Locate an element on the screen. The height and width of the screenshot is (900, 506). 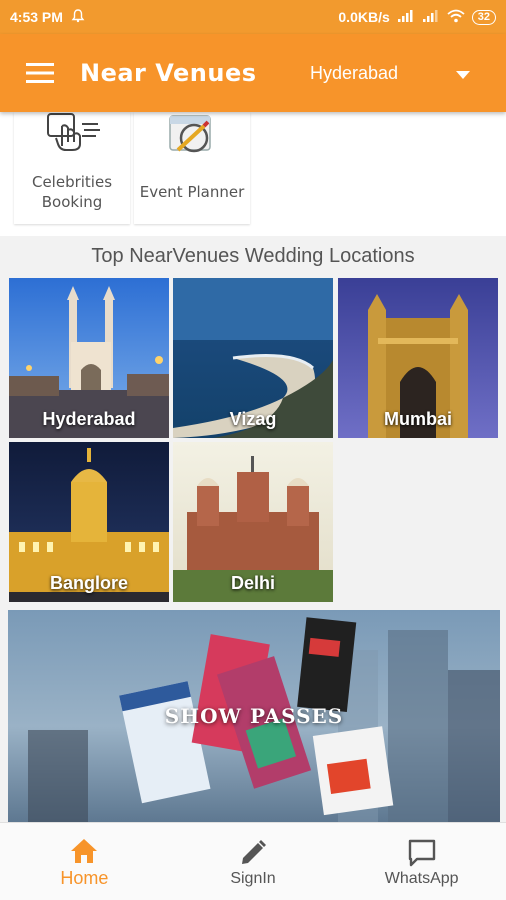
pencil-icon is located at coordinates (253, 853).